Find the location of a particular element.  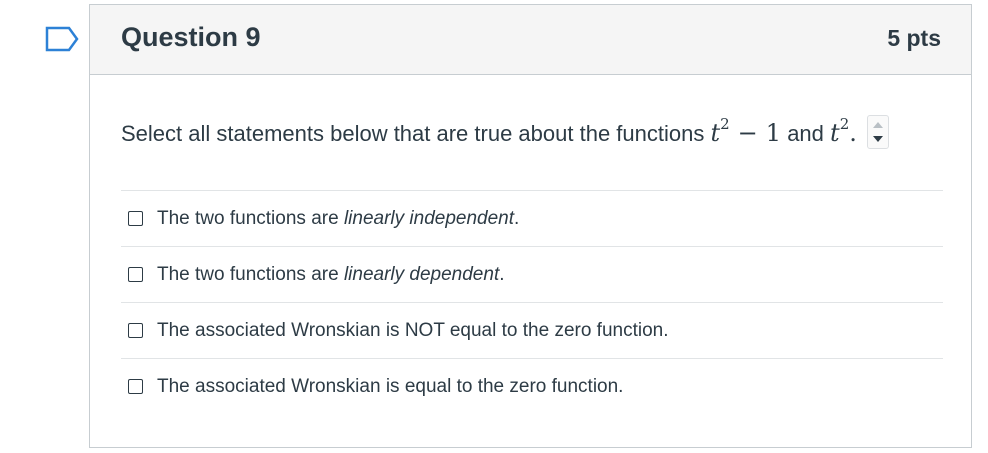

func1-const: 1 is located at coordinates (773, 133).